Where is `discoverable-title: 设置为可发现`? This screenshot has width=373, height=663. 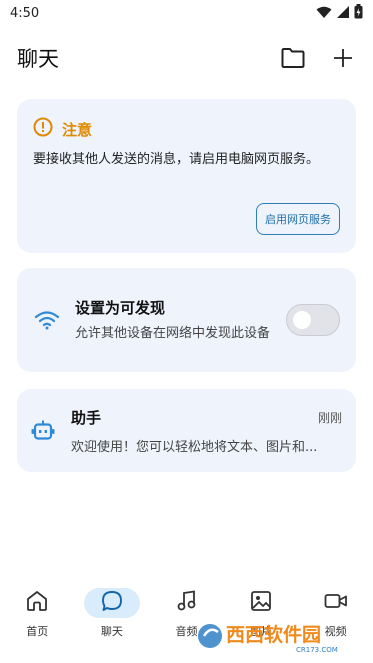
discoverable-title: 设置为可发现 is located at coordinates (120, 307).